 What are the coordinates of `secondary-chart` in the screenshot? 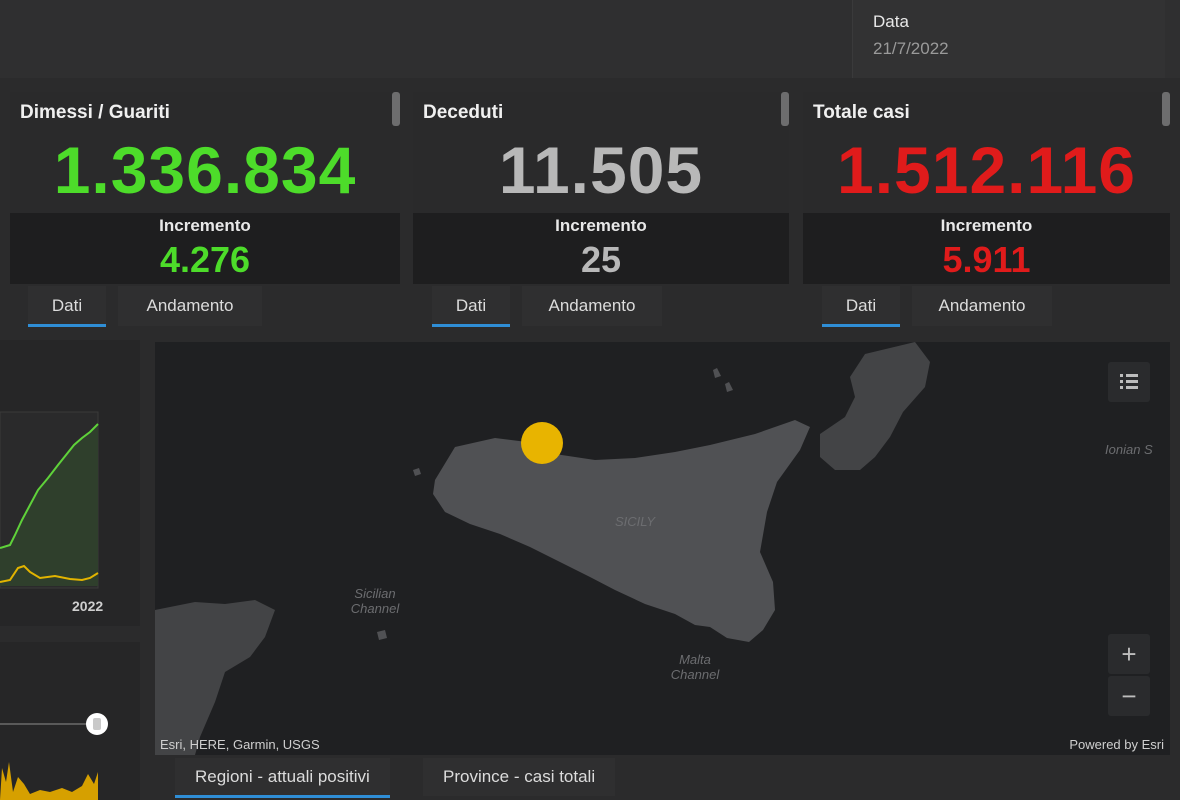 It's located at (54, 756).